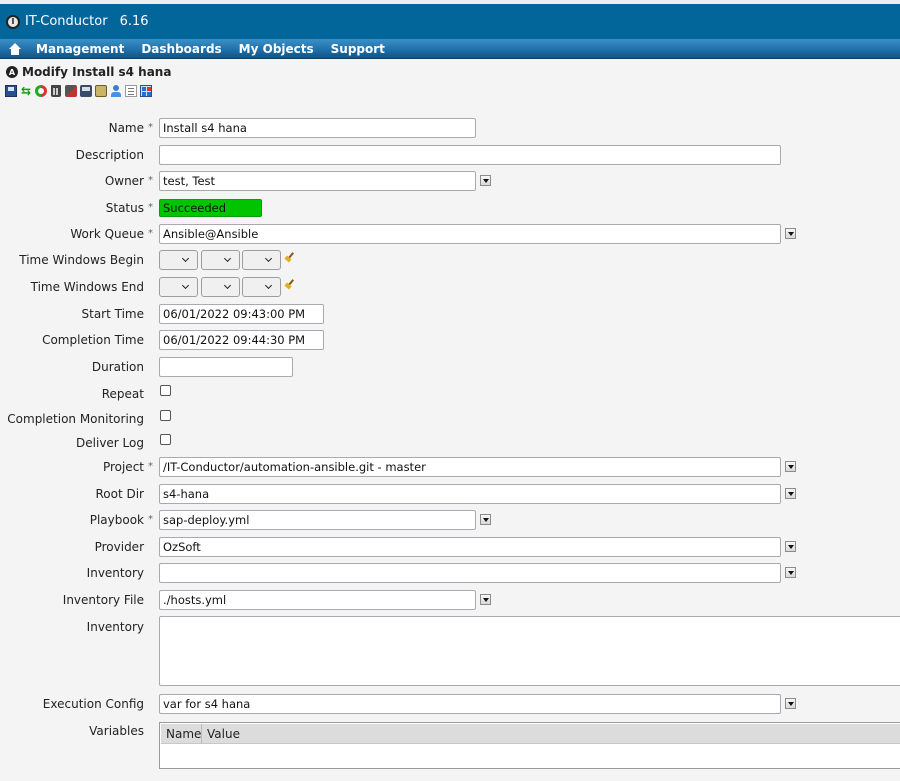 The height and width of the screenshot is (781, 900). I want to click on row-start-time: Start Time, so click(450, 315).